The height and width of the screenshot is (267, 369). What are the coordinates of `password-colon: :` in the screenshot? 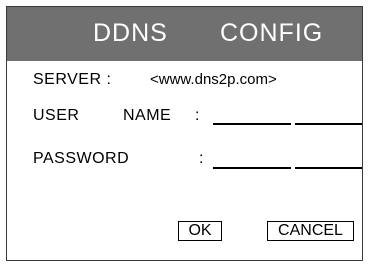 It's located at (201, 158).